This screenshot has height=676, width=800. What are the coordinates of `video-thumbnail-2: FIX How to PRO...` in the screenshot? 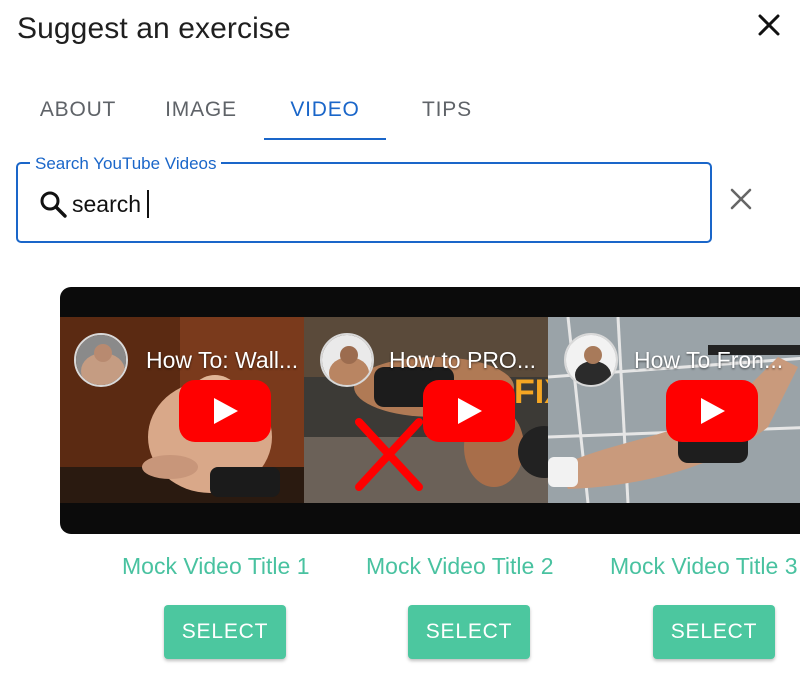 It's located at (426, 410).